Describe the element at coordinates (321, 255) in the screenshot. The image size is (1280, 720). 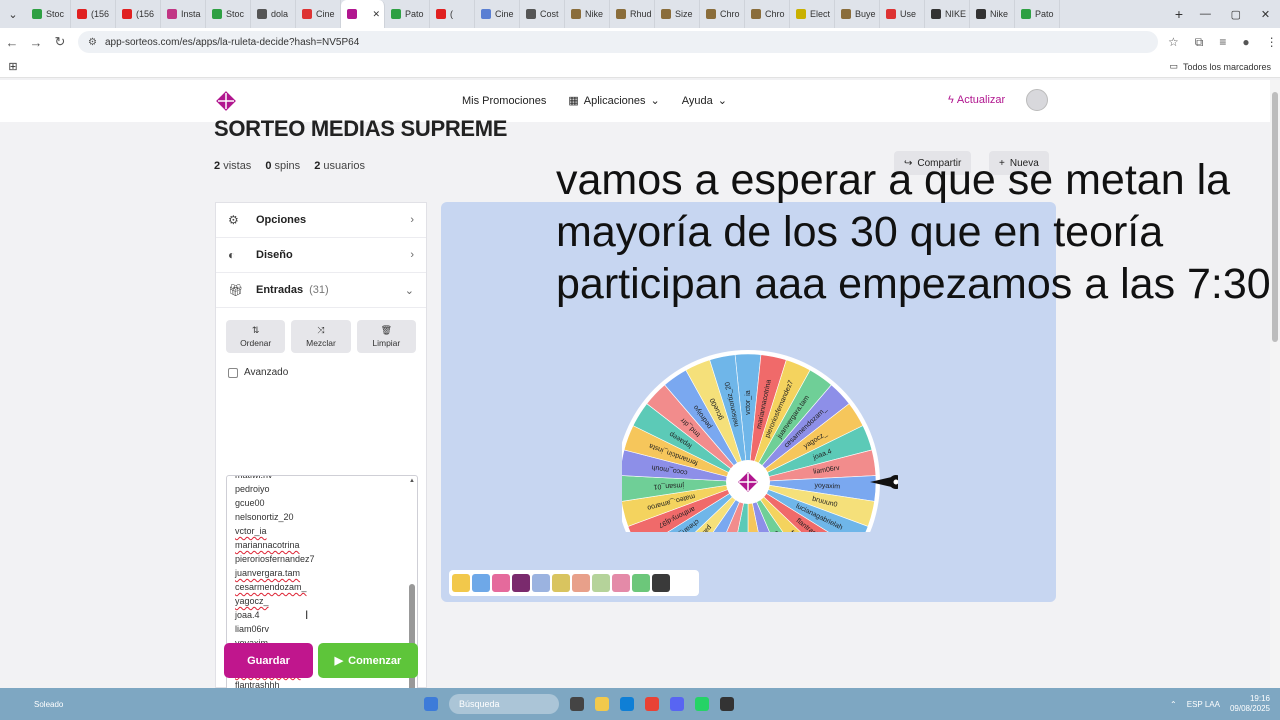
I see `accordion-diseno: ◐ Diseño ›` at that location.